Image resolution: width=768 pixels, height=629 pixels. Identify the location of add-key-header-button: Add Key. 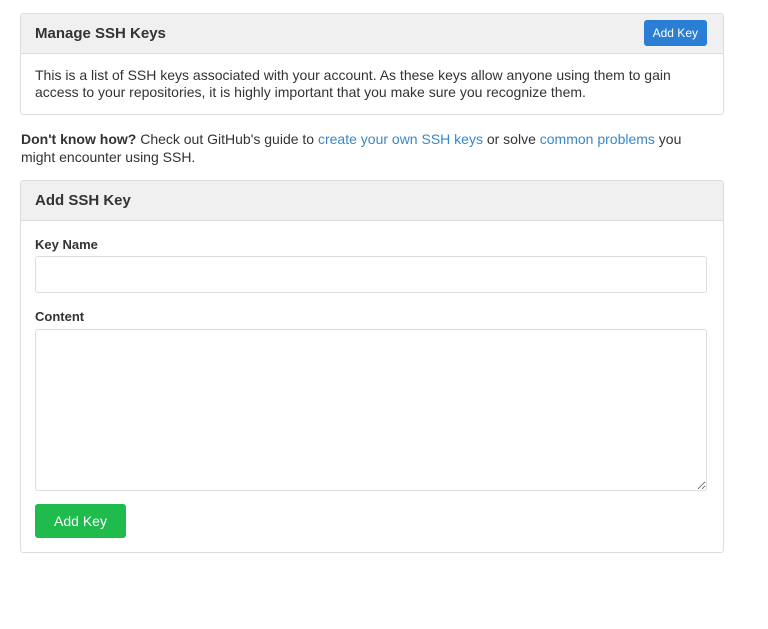
(675, 33).